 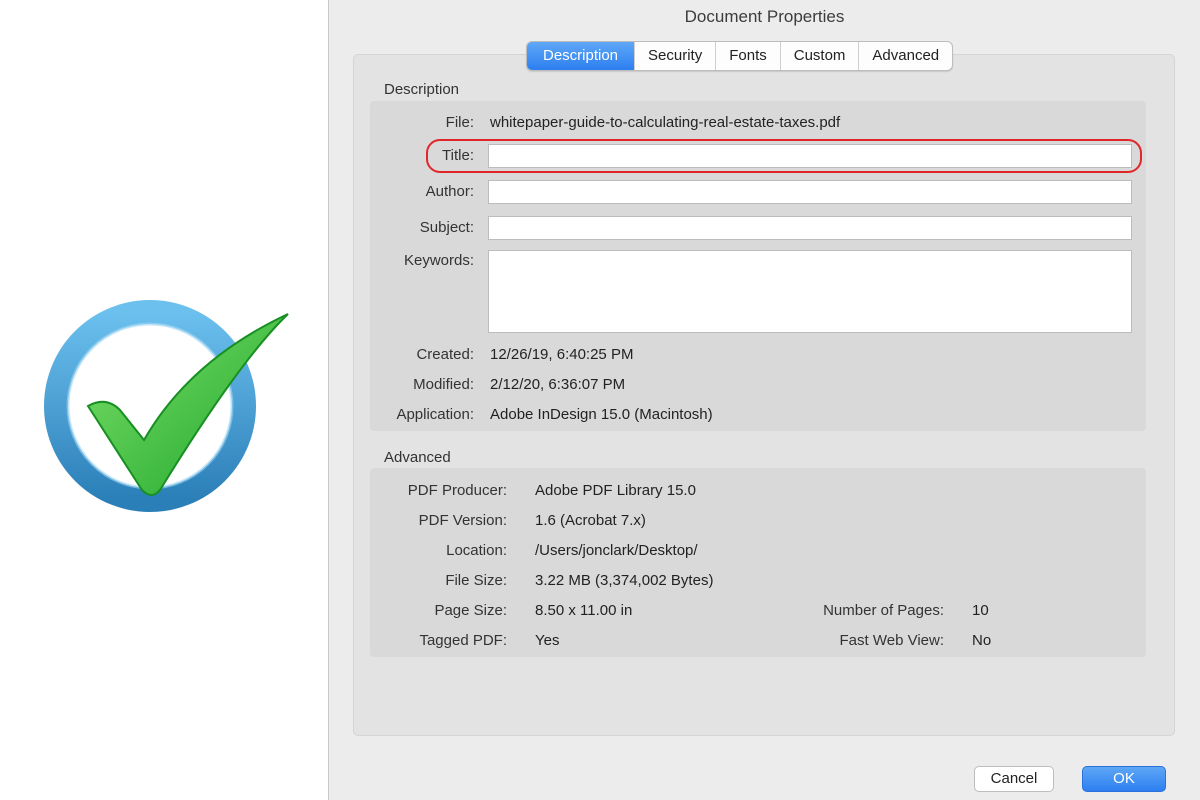 What do you see at coordinates (463, 640) in the screenshot?
I see `tagged-pdf-label: Tagged PDF:` at bounding box center [463, 640].